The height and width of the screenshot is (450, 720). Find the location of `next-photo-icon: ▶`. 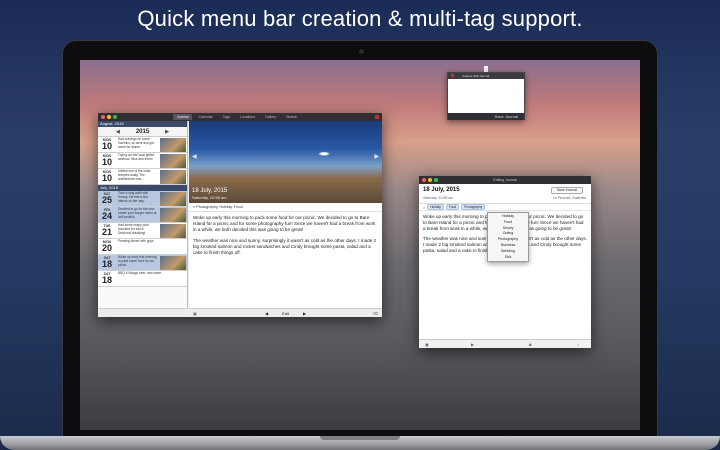

next-photo-icon: ▶ is located at coordinates (376, 156).